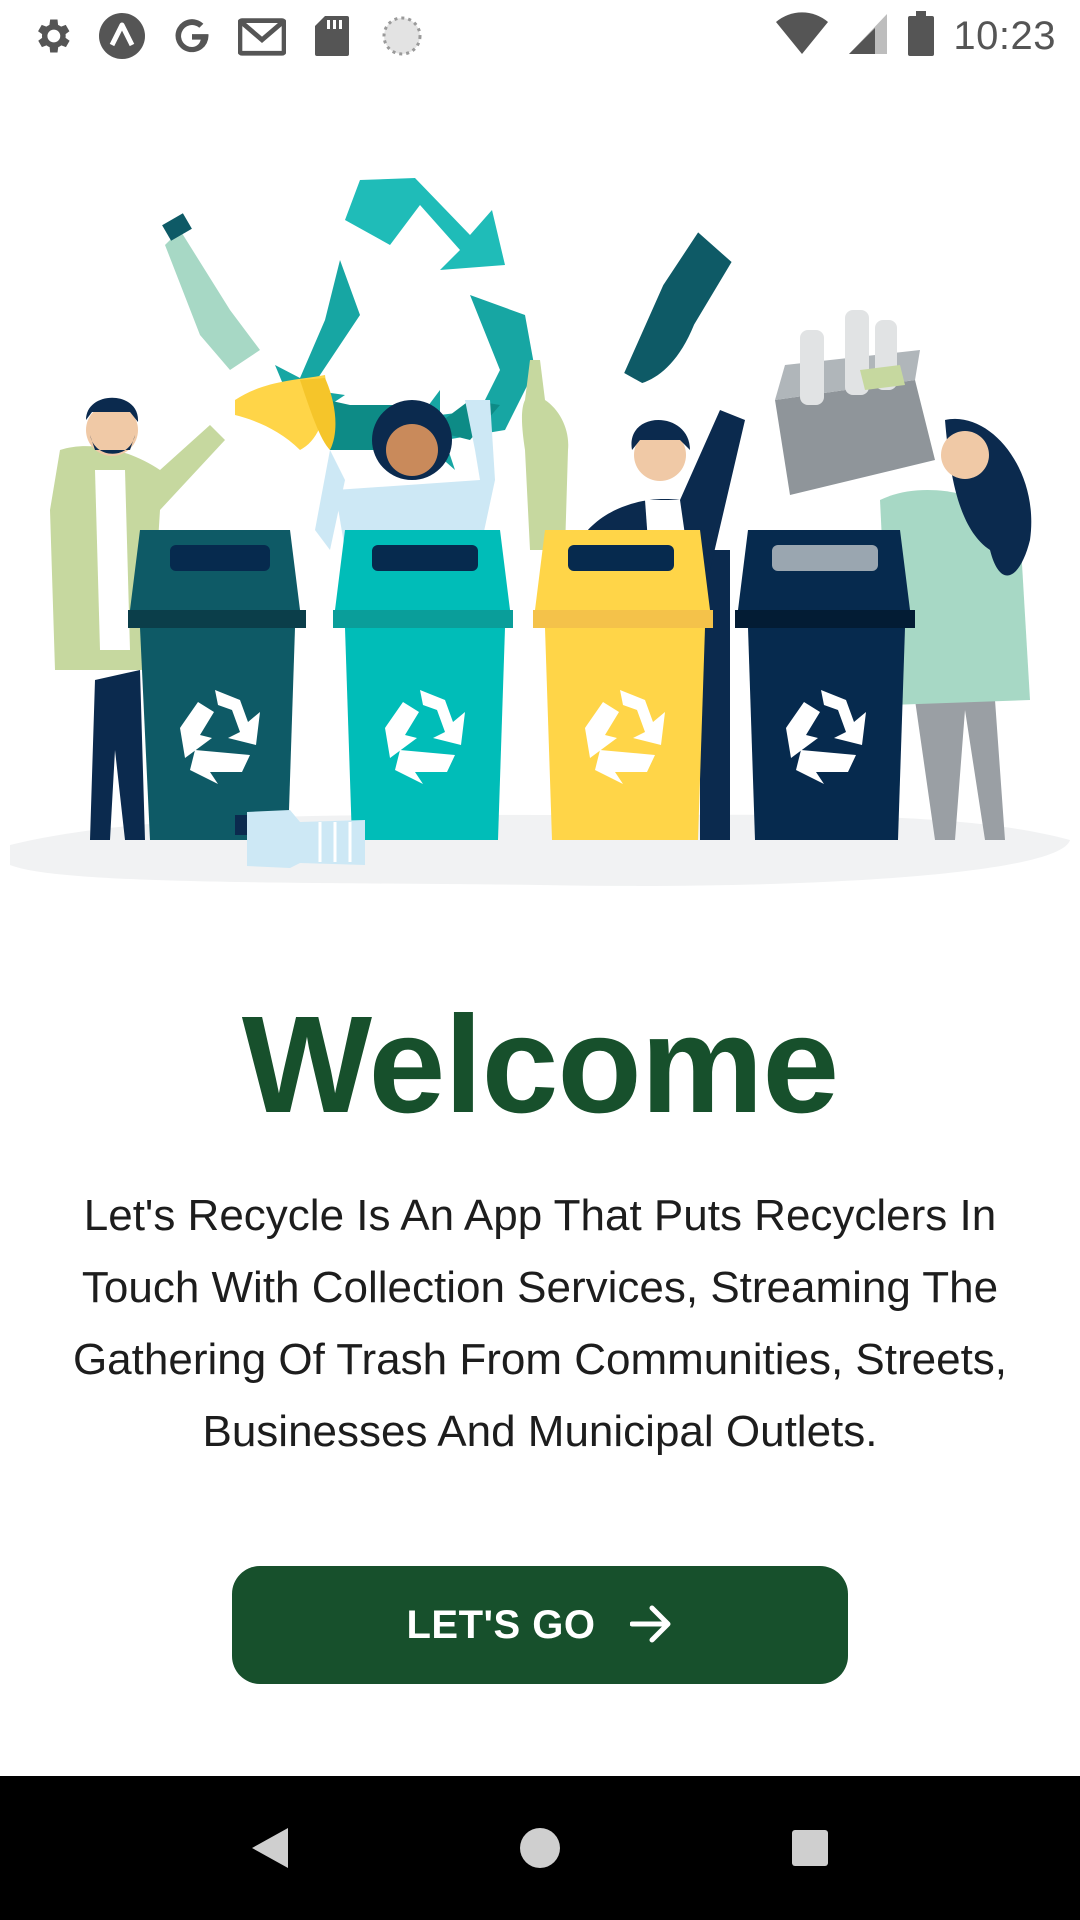 The width and height of the screenshot is (1080, 1920). Describe the element at coordinates (623, 685) in the screenshot. I see `bin-yellow` at that location.